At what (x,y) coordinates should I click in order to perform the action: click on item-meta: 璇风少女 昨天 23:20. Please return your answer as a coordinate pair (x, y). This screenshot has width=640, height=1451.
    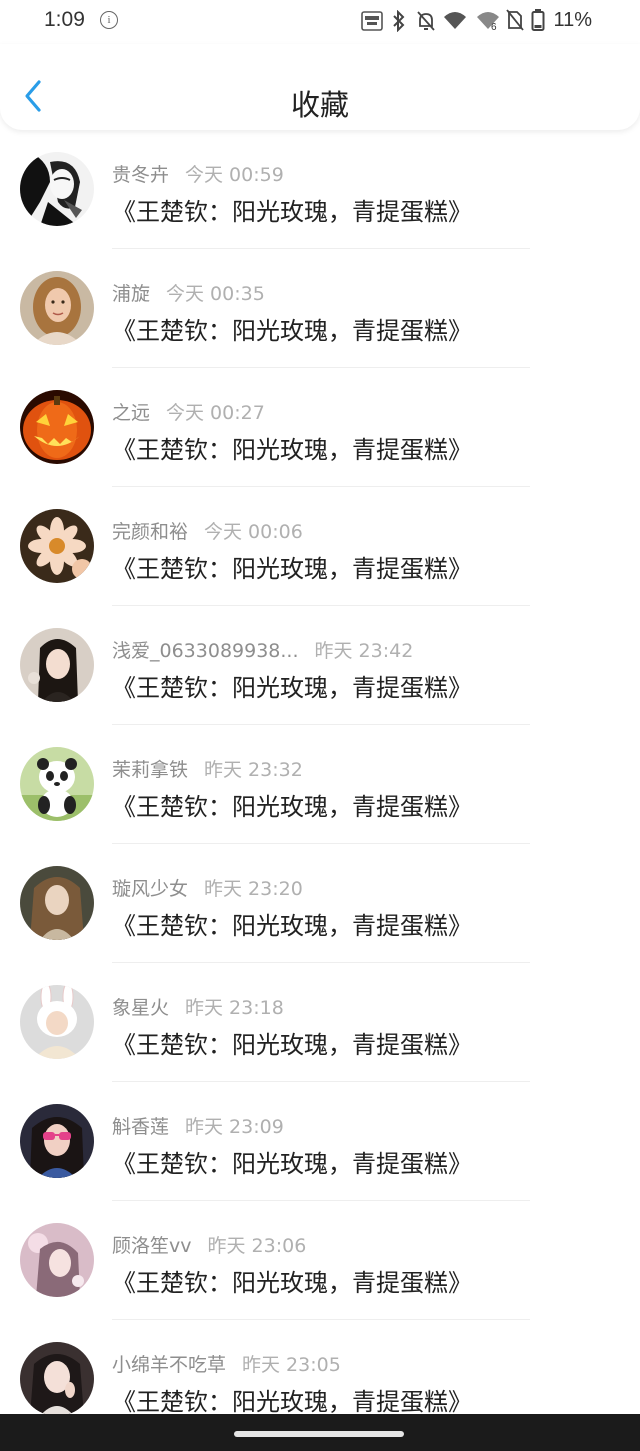
    Looking at the image, I should click on (207, 887).